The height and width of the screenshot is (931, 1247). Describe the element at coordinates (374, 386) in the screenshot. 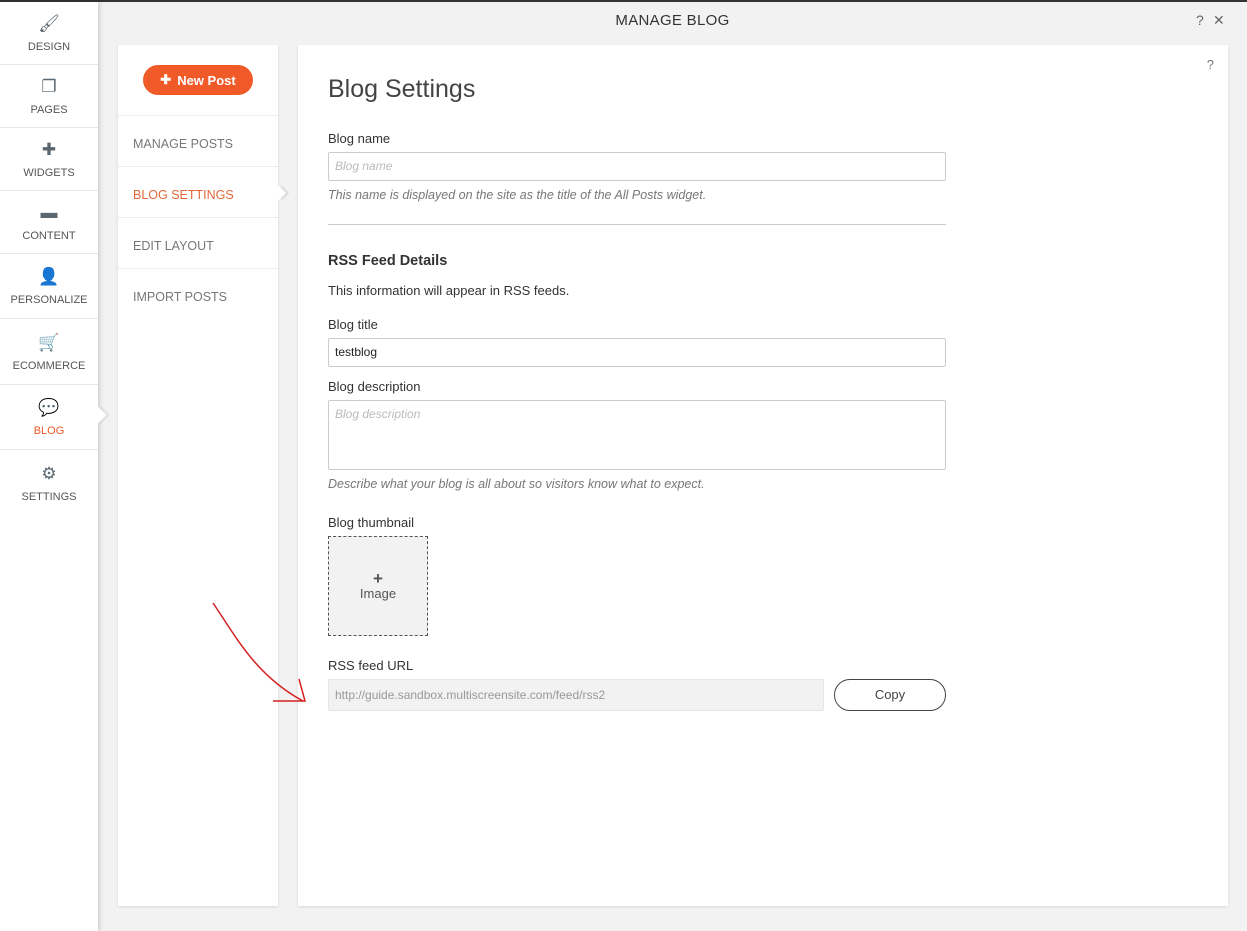

I see `blog-description-label: Blog description` at that location.